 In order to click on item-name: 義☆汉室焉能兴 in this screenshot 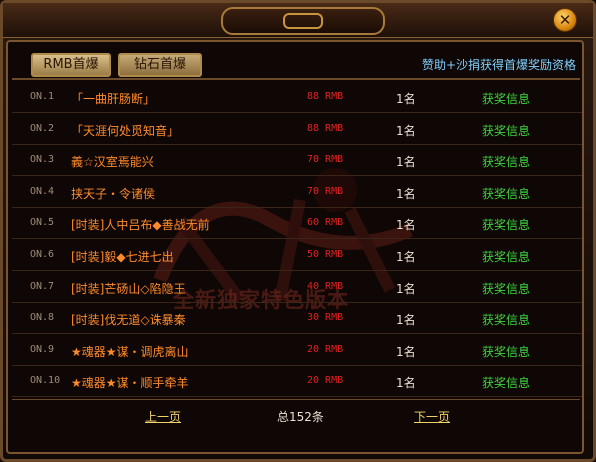, I will do `click(112, 162)`.